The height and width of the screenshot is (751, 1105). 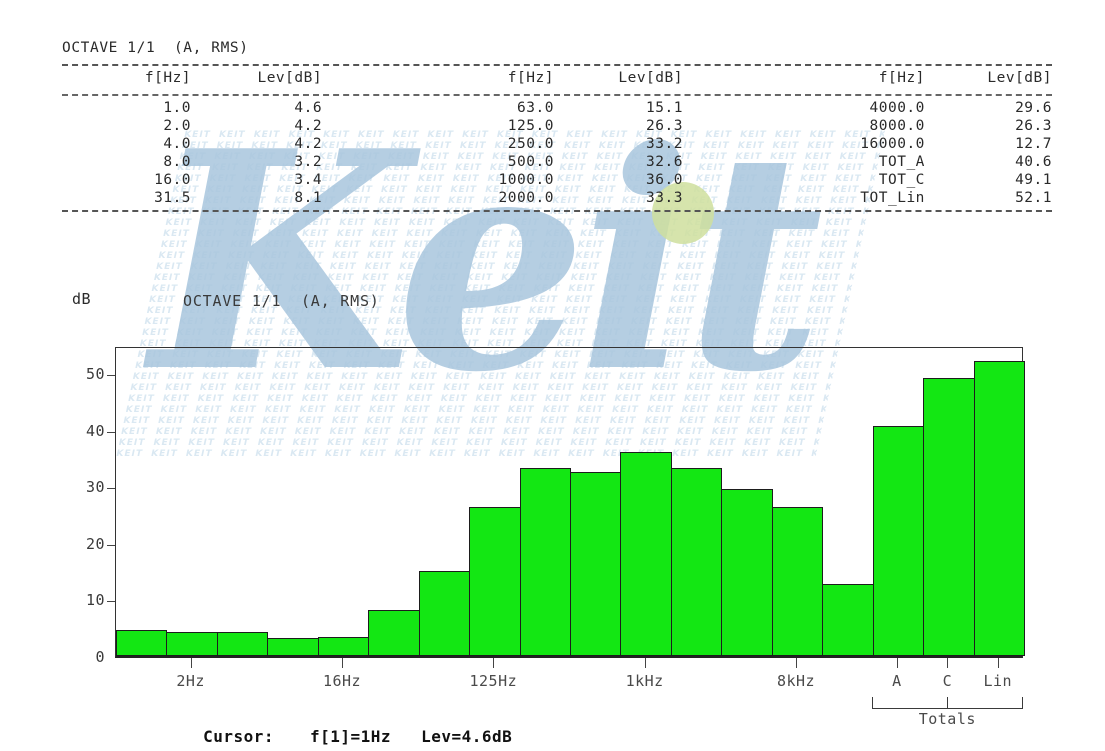 What do you see at coordinates (95, 543) in the screenshot?
I see `y-tick-label: 20` at bounding box center [95, 543].